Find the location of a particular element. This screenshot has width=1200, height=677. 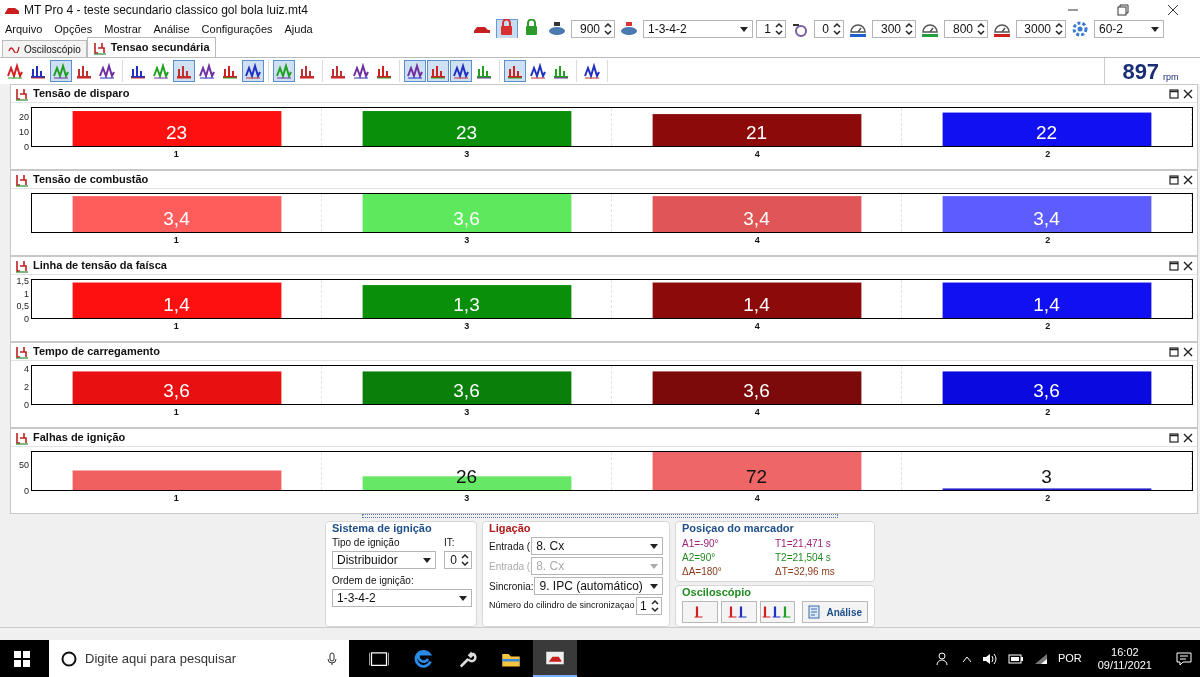

field-label: IT: is located at coordinates (450, 543).